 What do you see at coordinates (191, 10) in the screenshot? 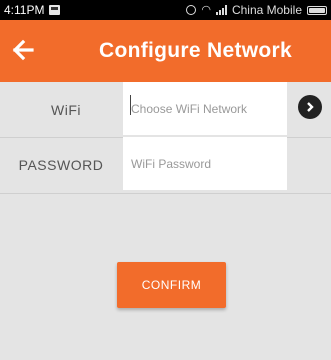
I see `alarm-icon` at bounding box center [191, 10].